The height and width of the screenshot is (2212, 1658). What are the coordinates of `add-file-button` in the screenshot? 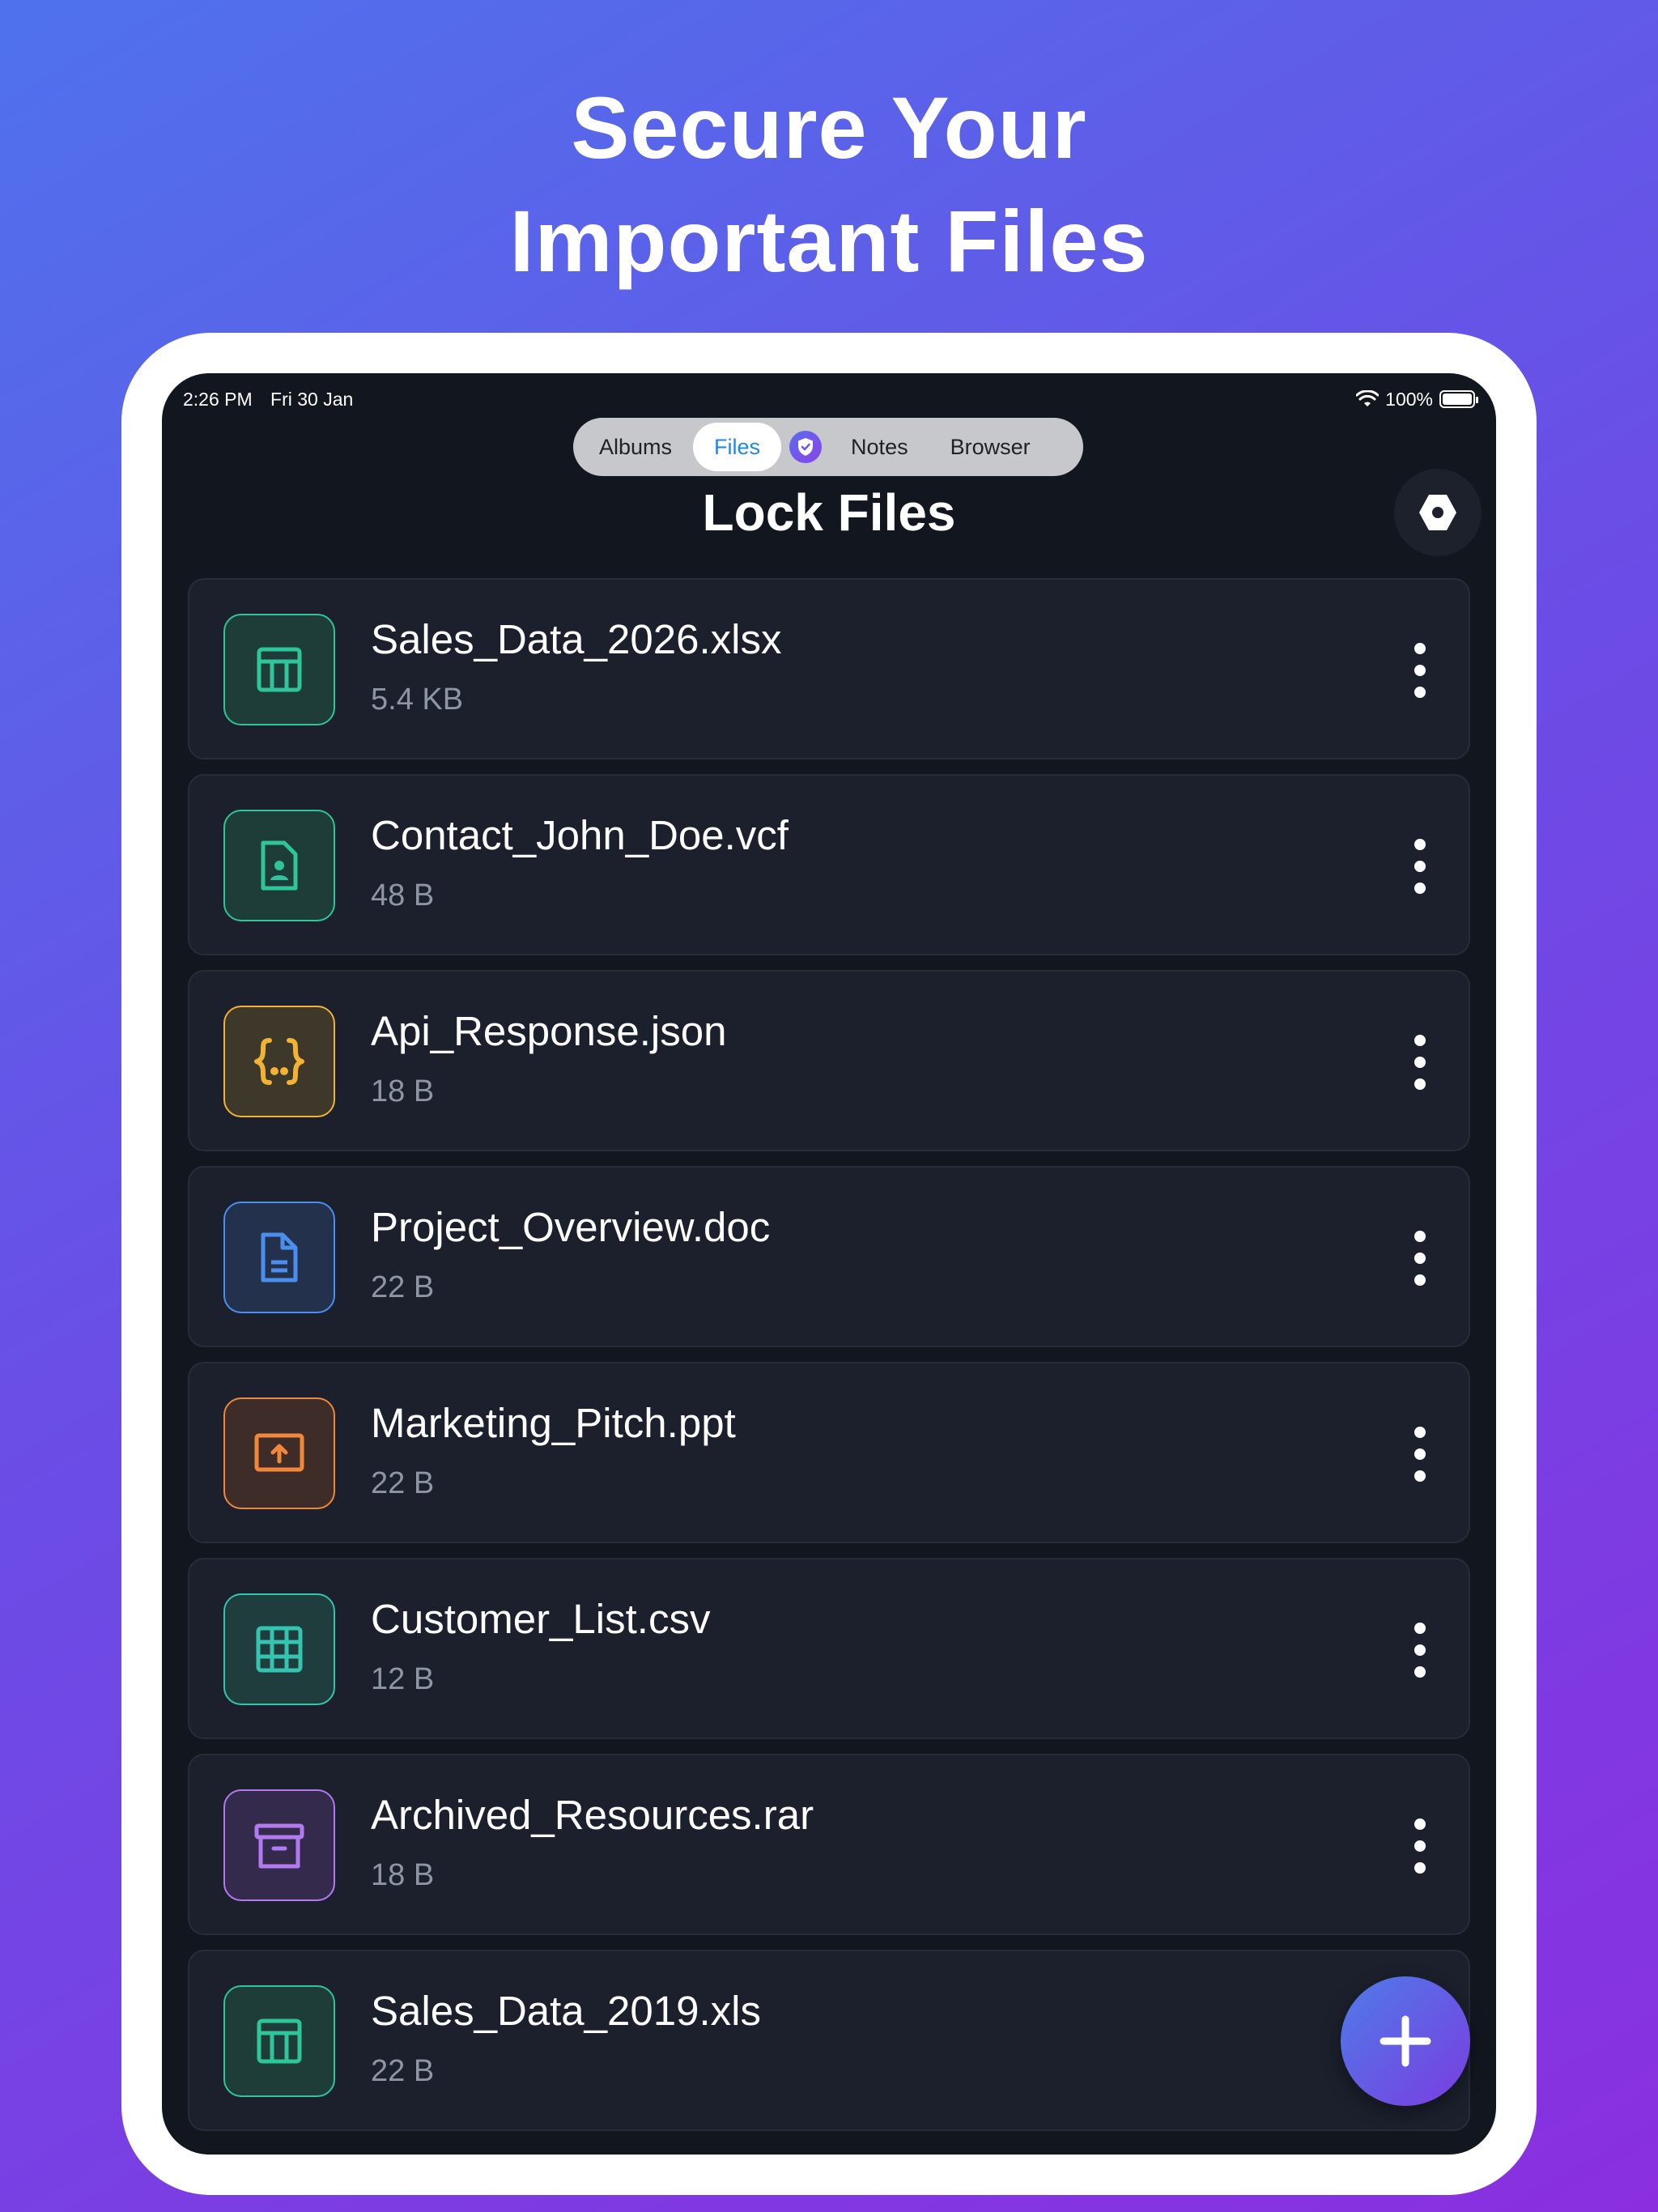 It's located at (1405, 2041).